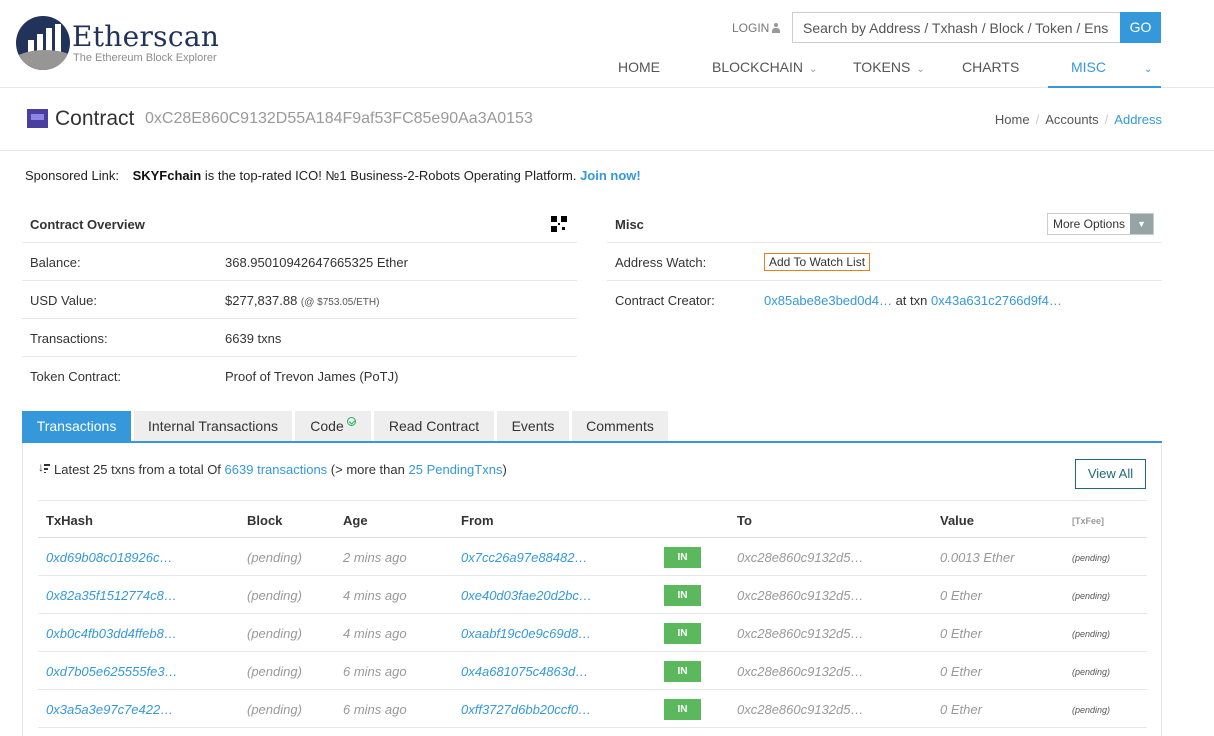 The width and height of the screenshot is (1214, 736). I want to click on tab-read-contract-label: Read Contract, so click(434, 426).